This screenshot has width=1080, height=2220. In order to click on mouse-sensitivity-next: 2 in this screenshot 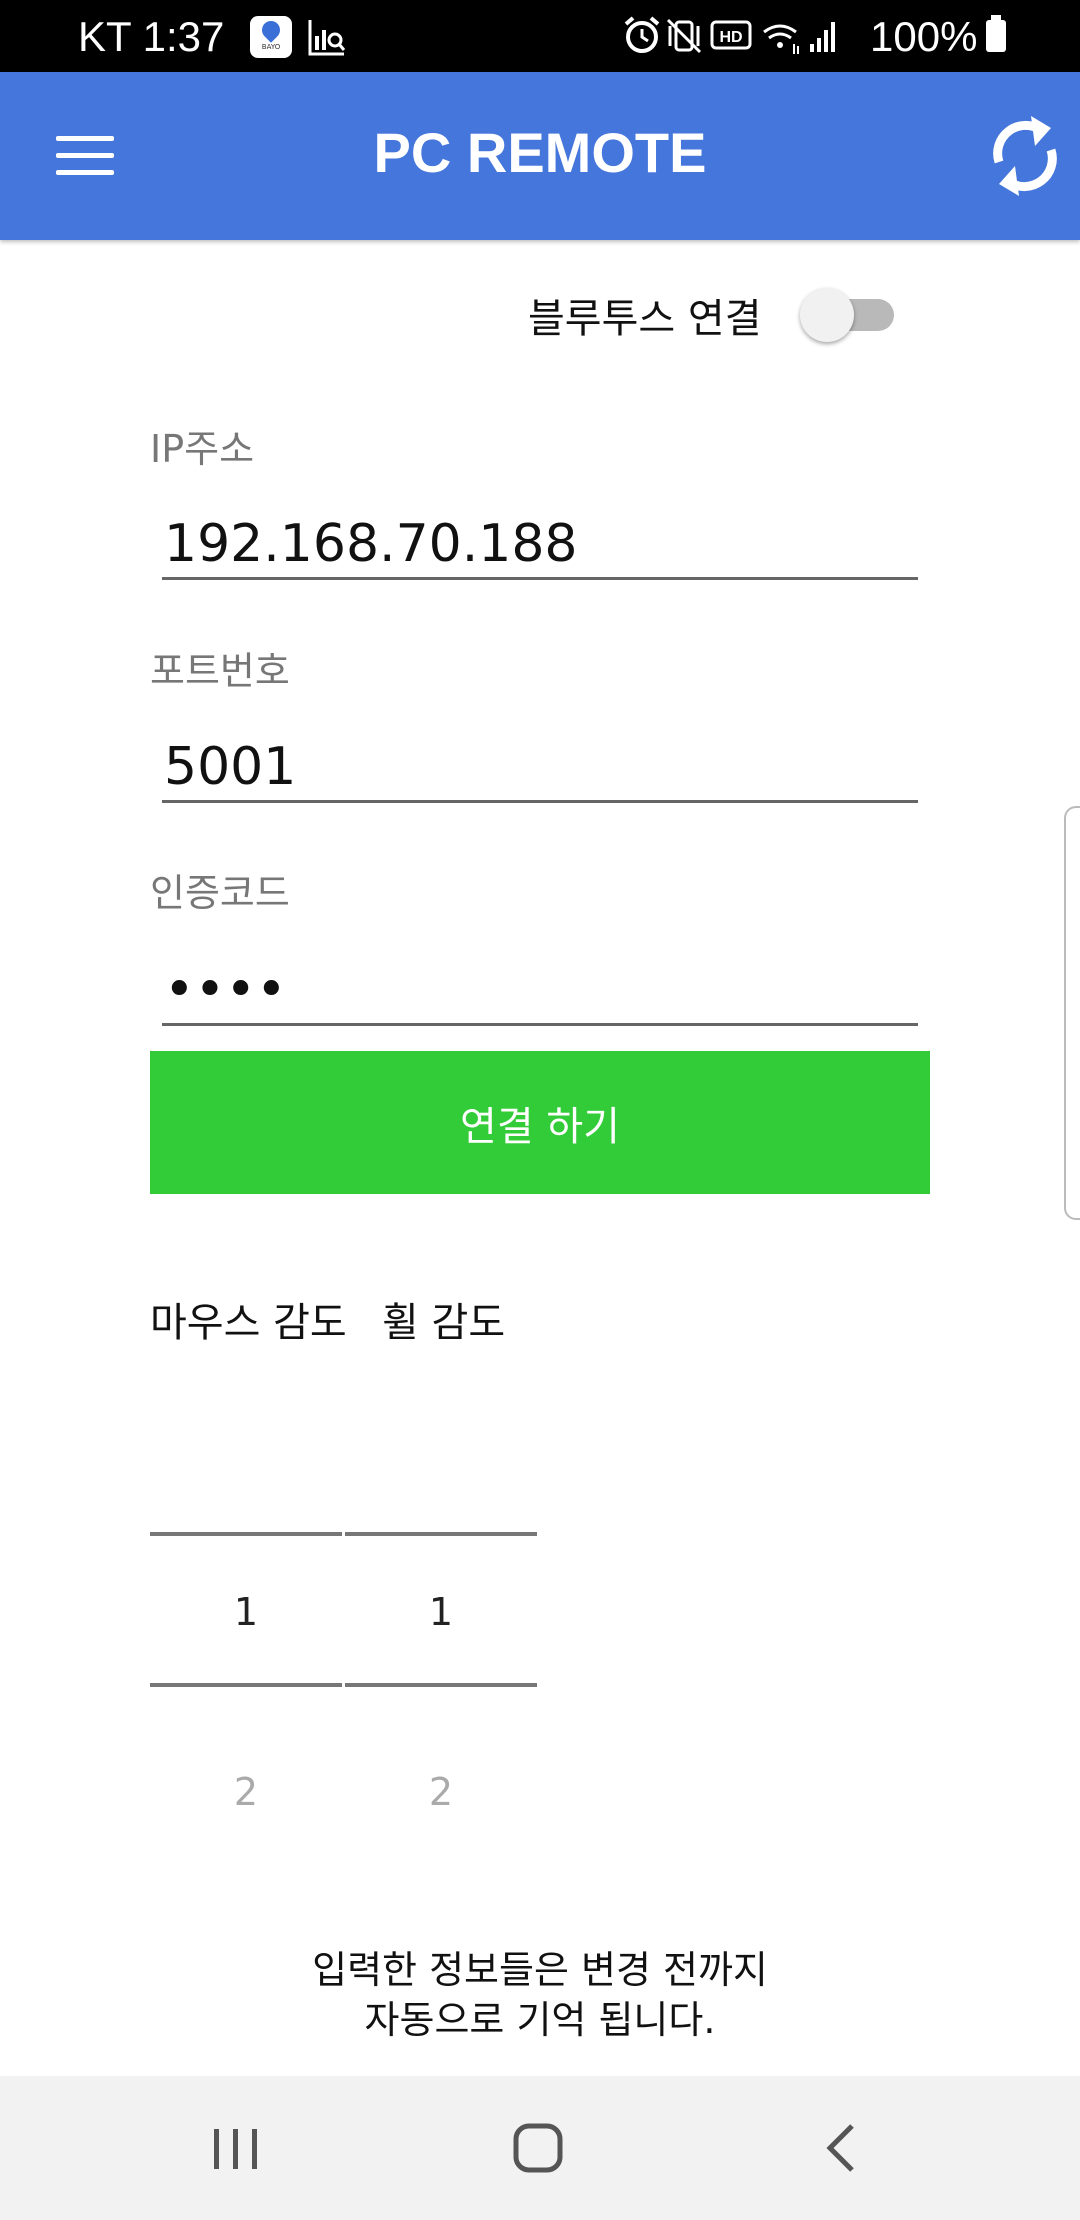, I will do `click(246, 1792)`.